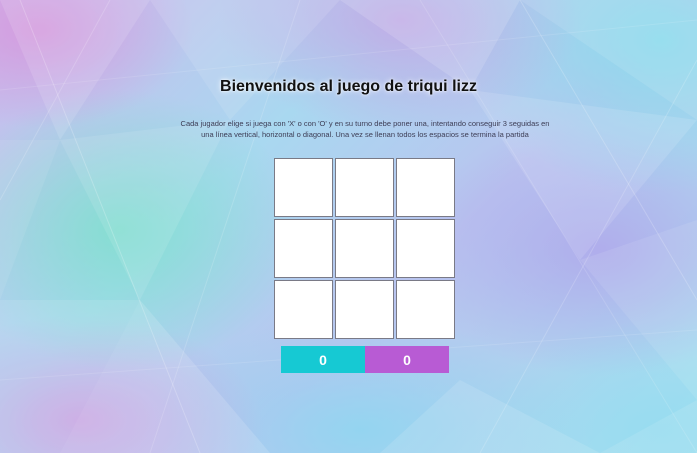 This screenshot has height=453, width=697. I want to click on page-title: Bienvenidos al juego de triqui lizz, so click(348, 86).